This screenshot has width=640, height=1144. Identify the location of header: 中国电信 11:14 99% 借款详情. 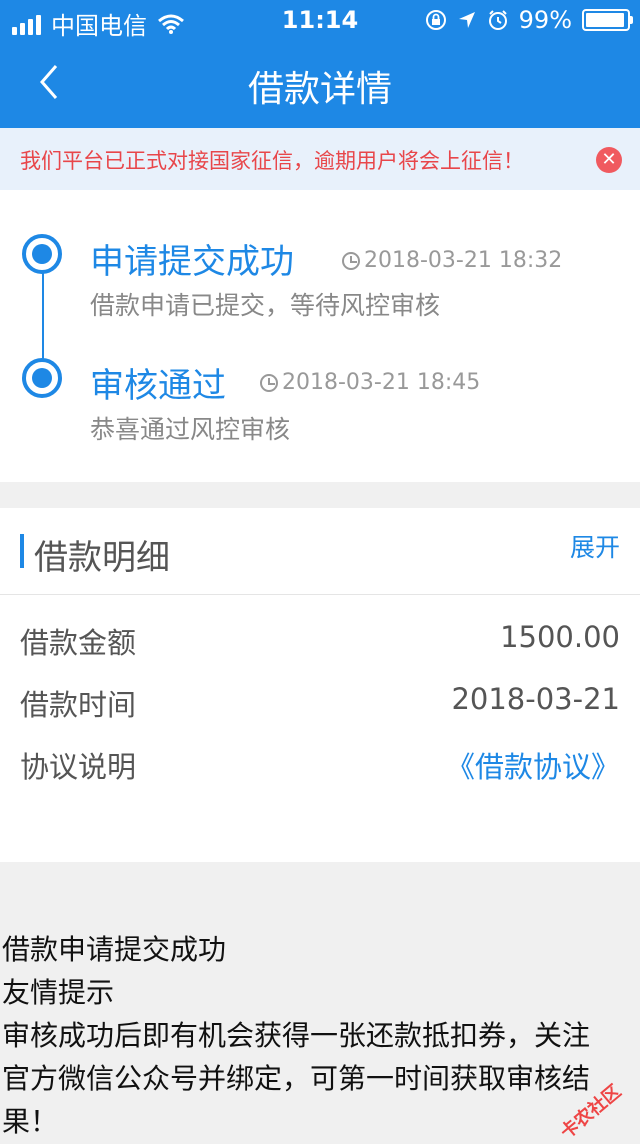
(320, 64).